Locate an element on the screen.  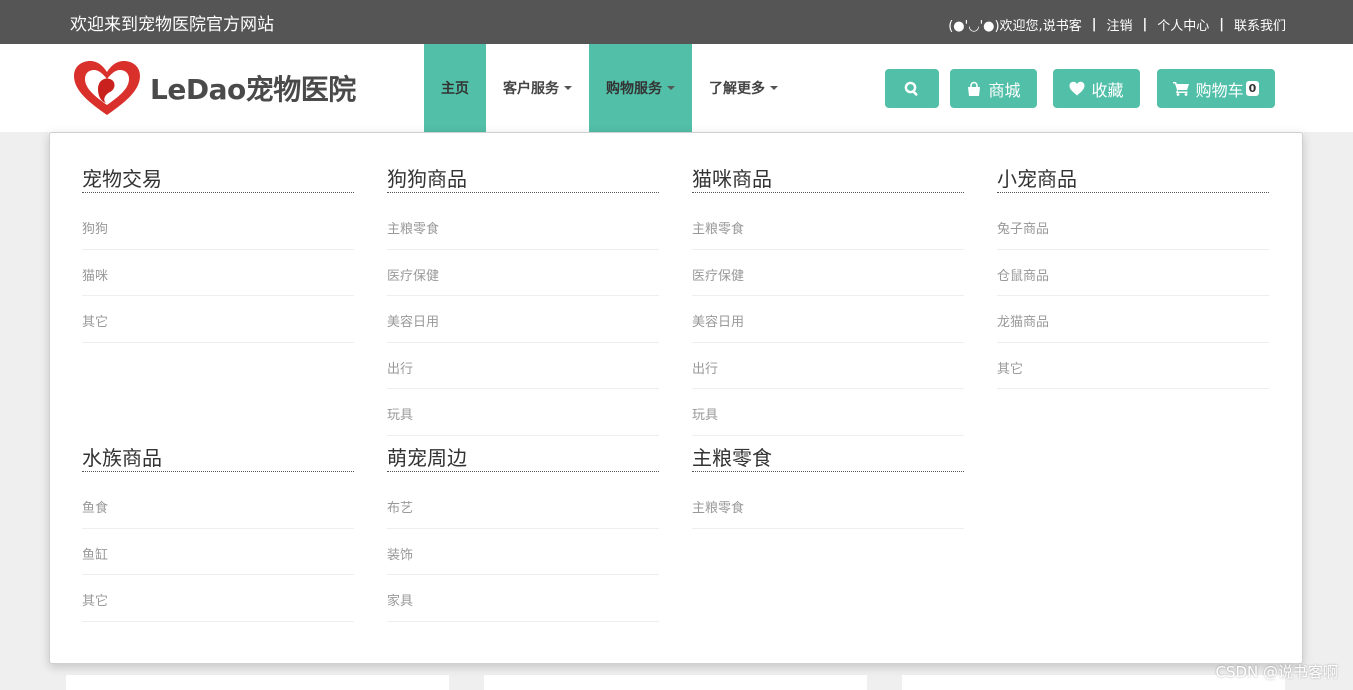
menu-link: 兔子商品 is located at coordinates (1133, 226).